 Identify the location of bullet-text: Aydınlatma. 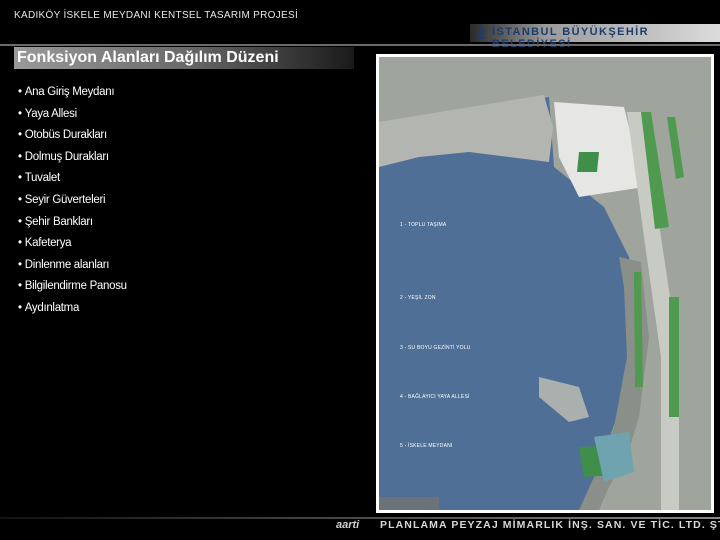
(52, 307).